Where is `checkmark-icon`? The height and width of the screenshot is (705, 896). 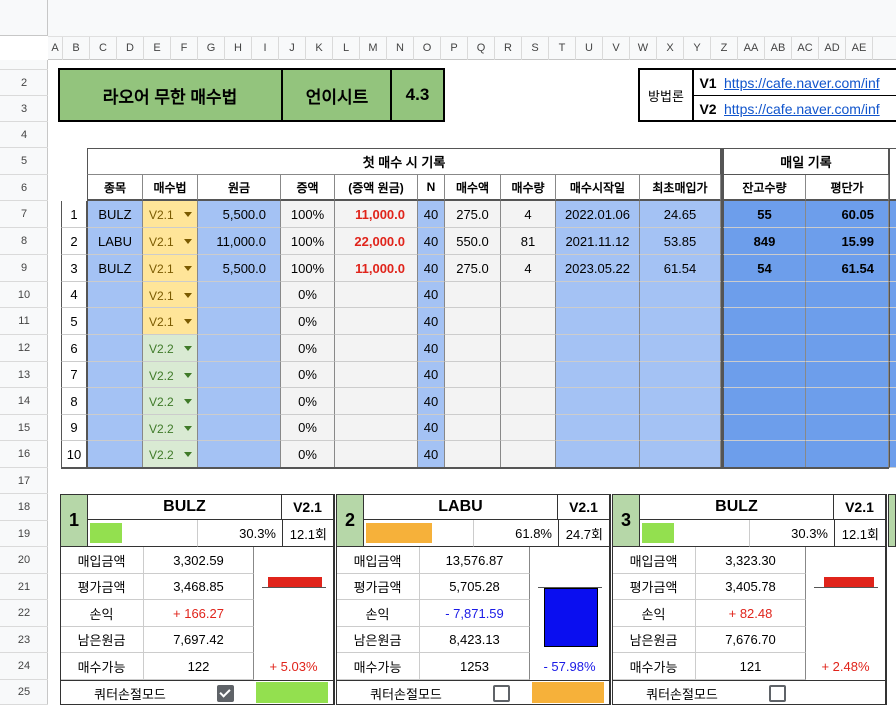
checkmark-icon is located at coordinates (225, 692).